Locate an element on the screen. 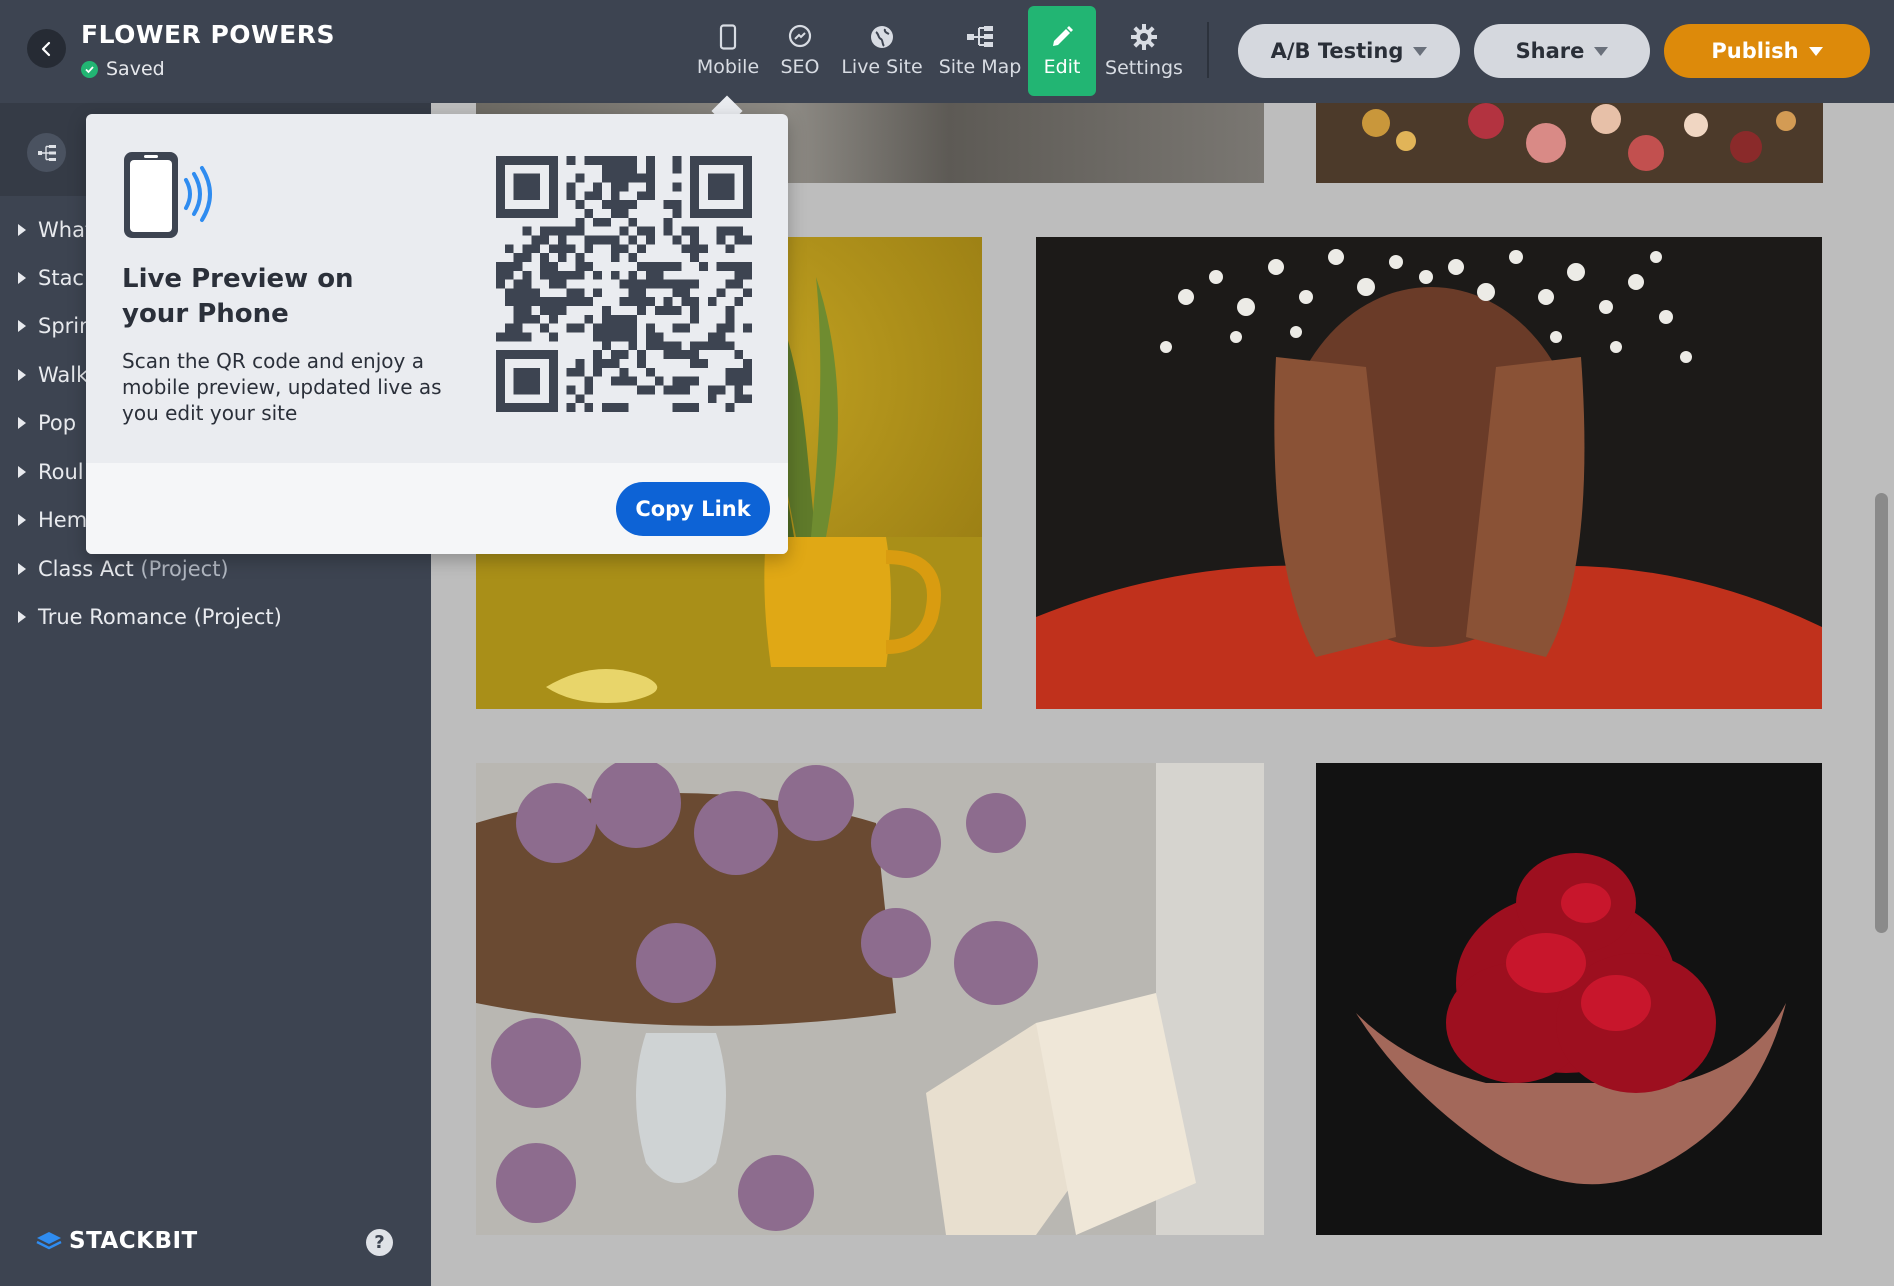  publish-button: Publish is located at coordinates (1767, 51).